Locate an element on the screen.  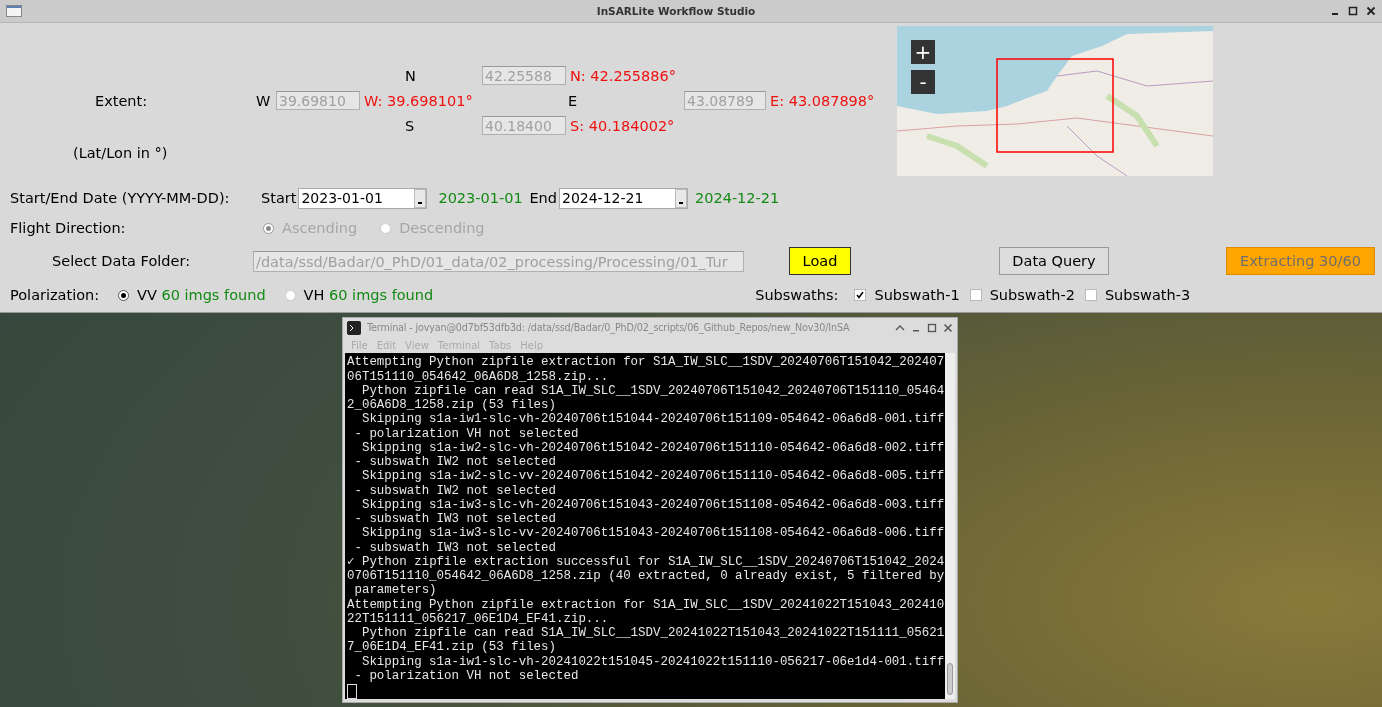
checkbox-option: Subswath-1 is located at coordinates (907, 295).